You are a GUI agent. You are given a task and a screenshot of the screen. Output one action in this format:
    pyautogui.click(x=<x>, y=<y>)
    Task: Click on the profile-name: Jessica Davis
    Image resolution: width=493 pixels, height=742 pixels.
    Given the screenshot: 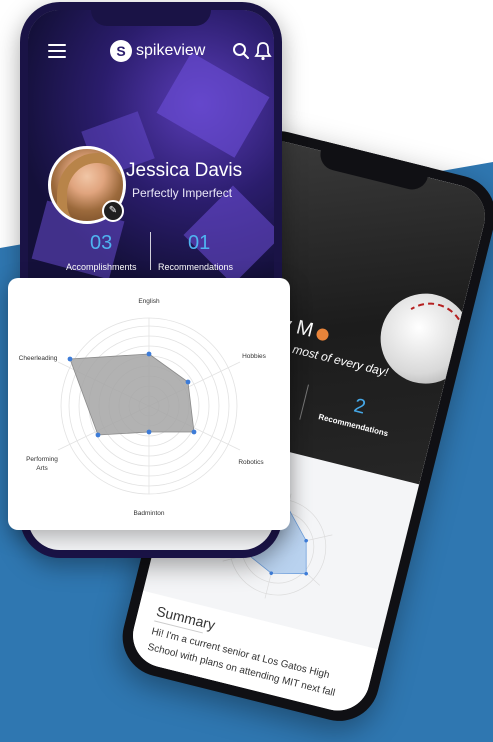 What is the action you would take?
    pyautogui.click(x=184, y=170)
    